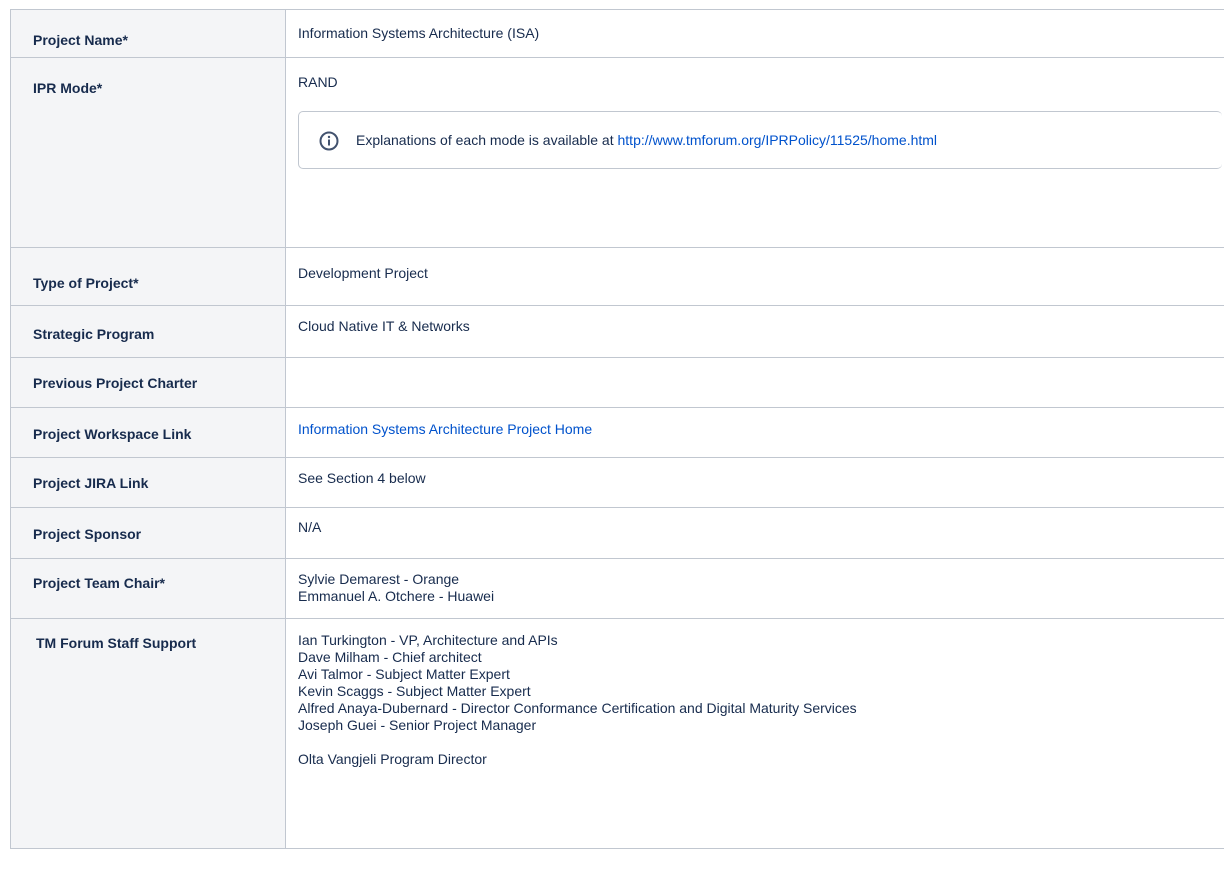 The image size is (1224, 894). I want to click on table-row: Project Sponsor N/A, so click(617, 533).